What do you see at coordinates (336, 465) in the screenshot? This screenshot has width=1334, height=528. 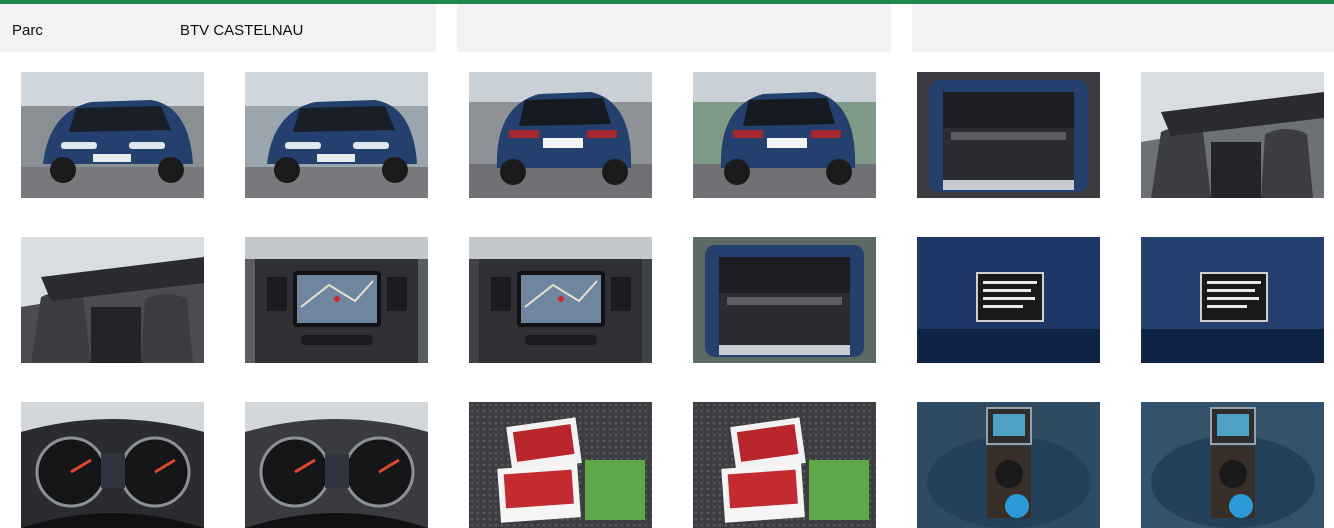 I see `speedometer-photo` at bounding box center [336, 465].